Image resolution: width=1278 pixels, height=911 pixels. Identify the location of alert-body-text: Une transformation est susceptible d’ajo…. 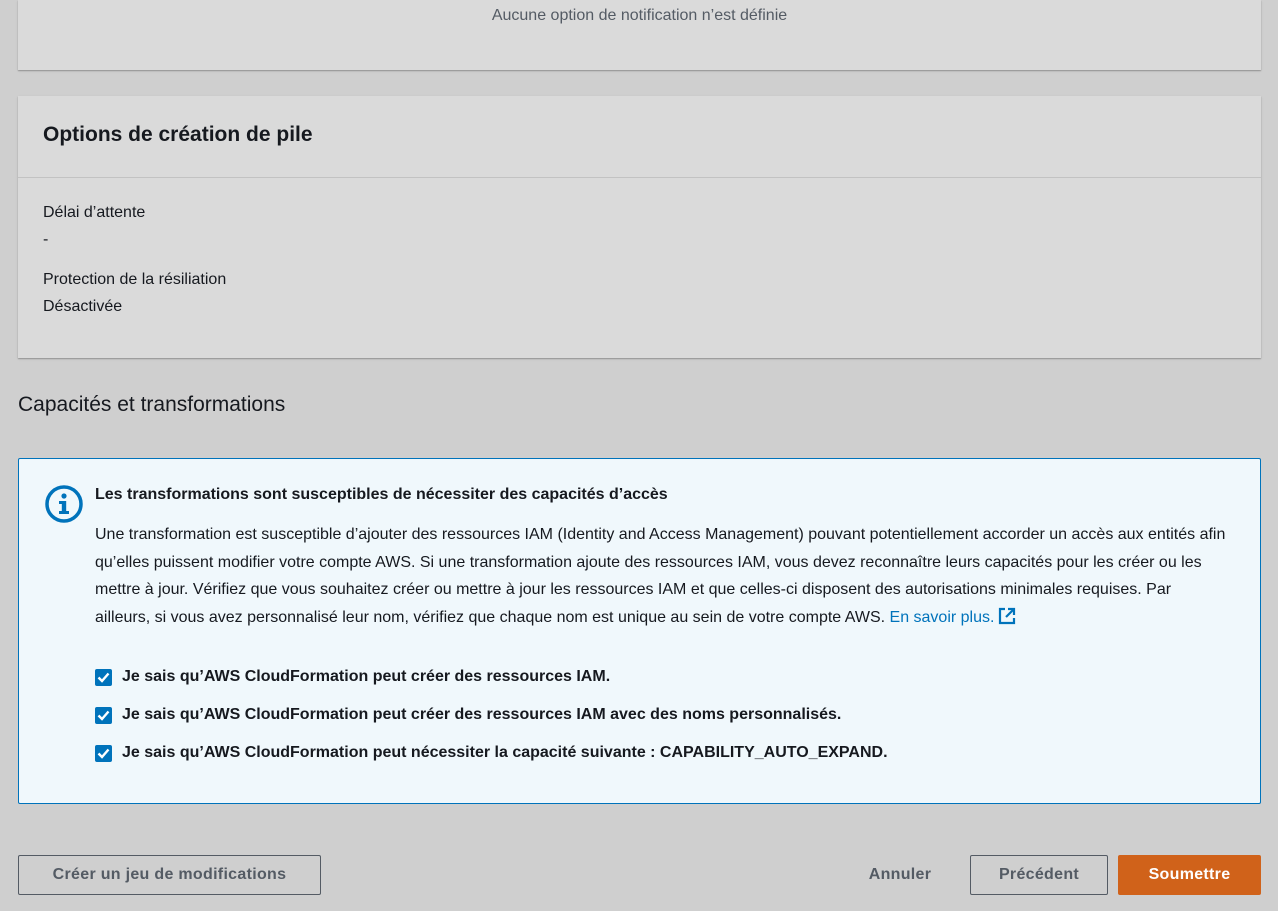
(660, 576).